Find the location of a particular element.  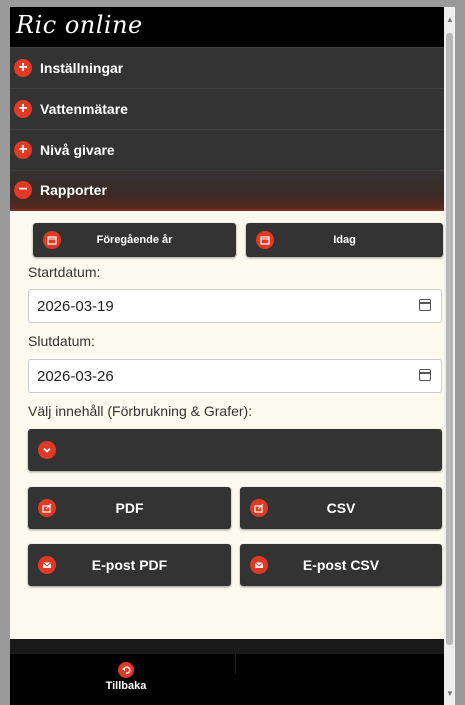

footer-bar: Tillbaka is located at coordinates (232, 679).